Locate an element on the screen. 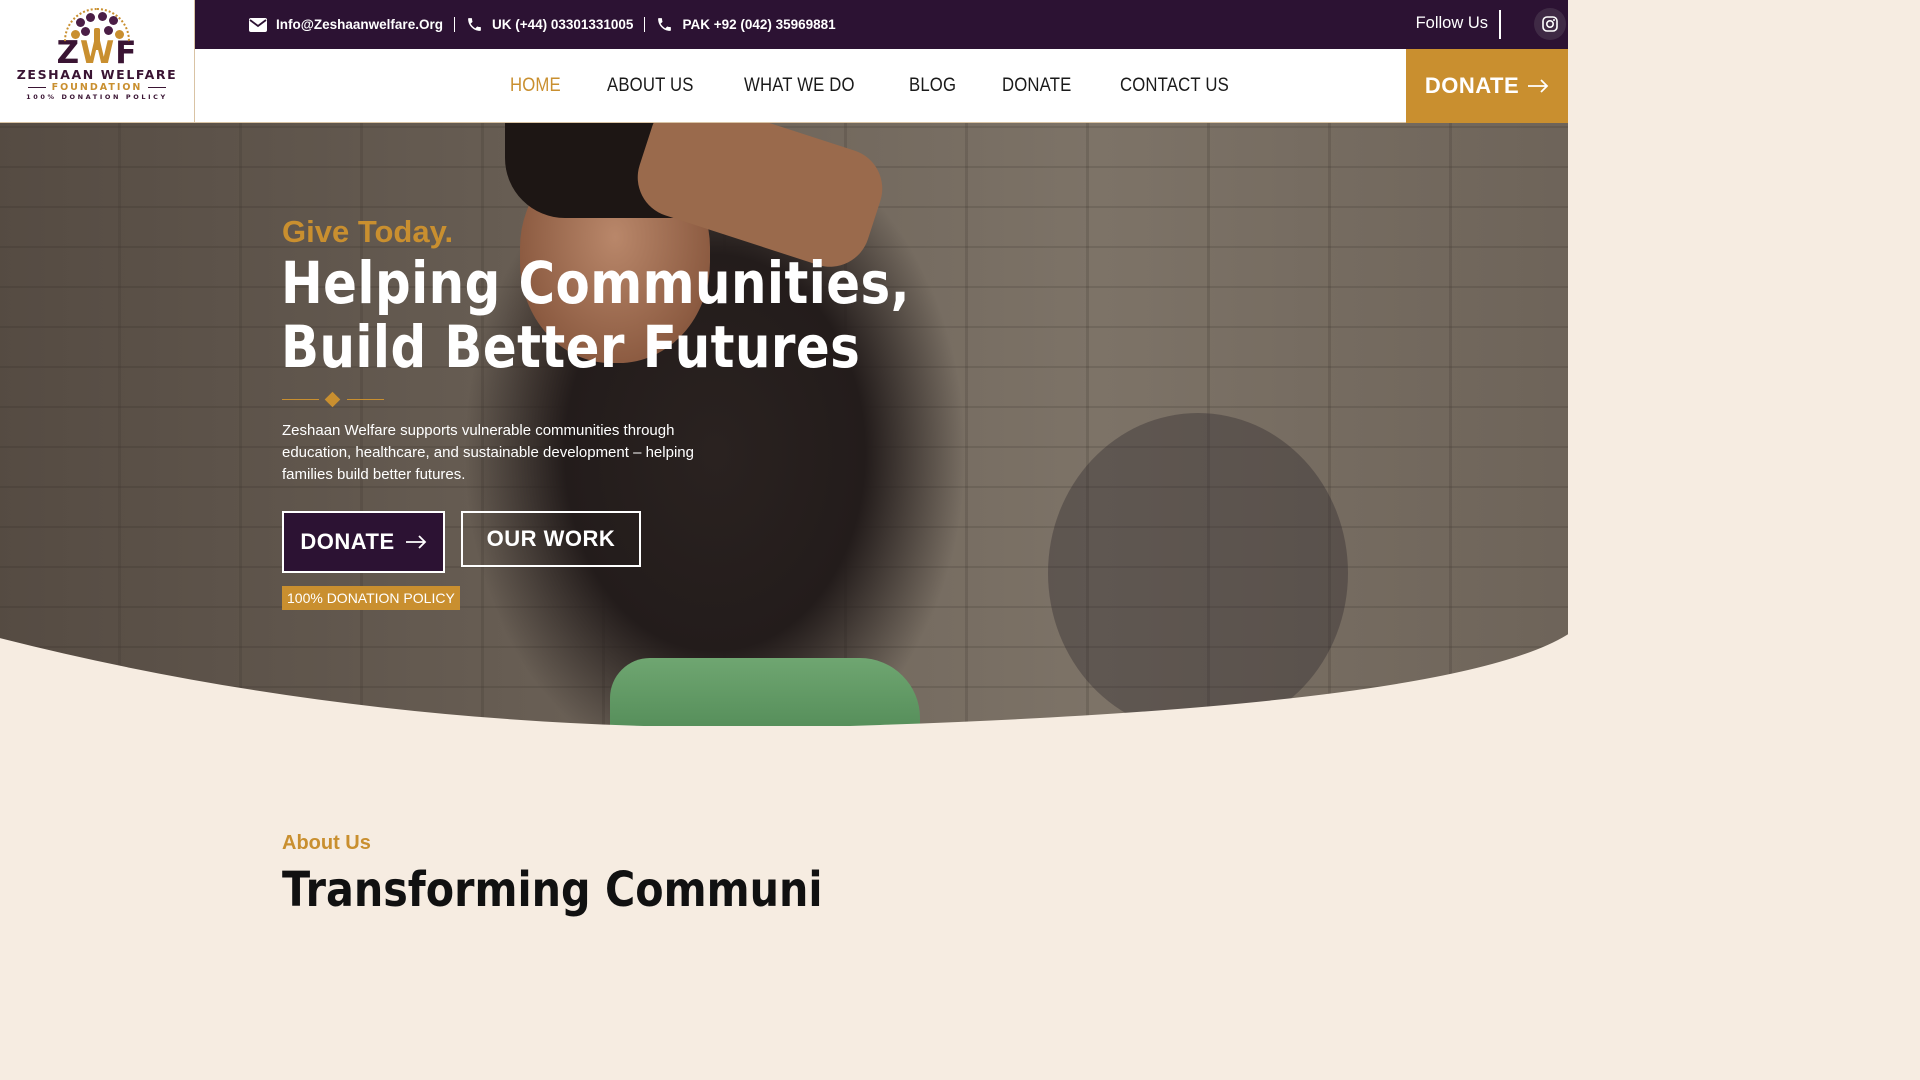 This screenshot has width=1920, height=1080. nav-item-blog: BLOG is located at coordinates (932, 86).